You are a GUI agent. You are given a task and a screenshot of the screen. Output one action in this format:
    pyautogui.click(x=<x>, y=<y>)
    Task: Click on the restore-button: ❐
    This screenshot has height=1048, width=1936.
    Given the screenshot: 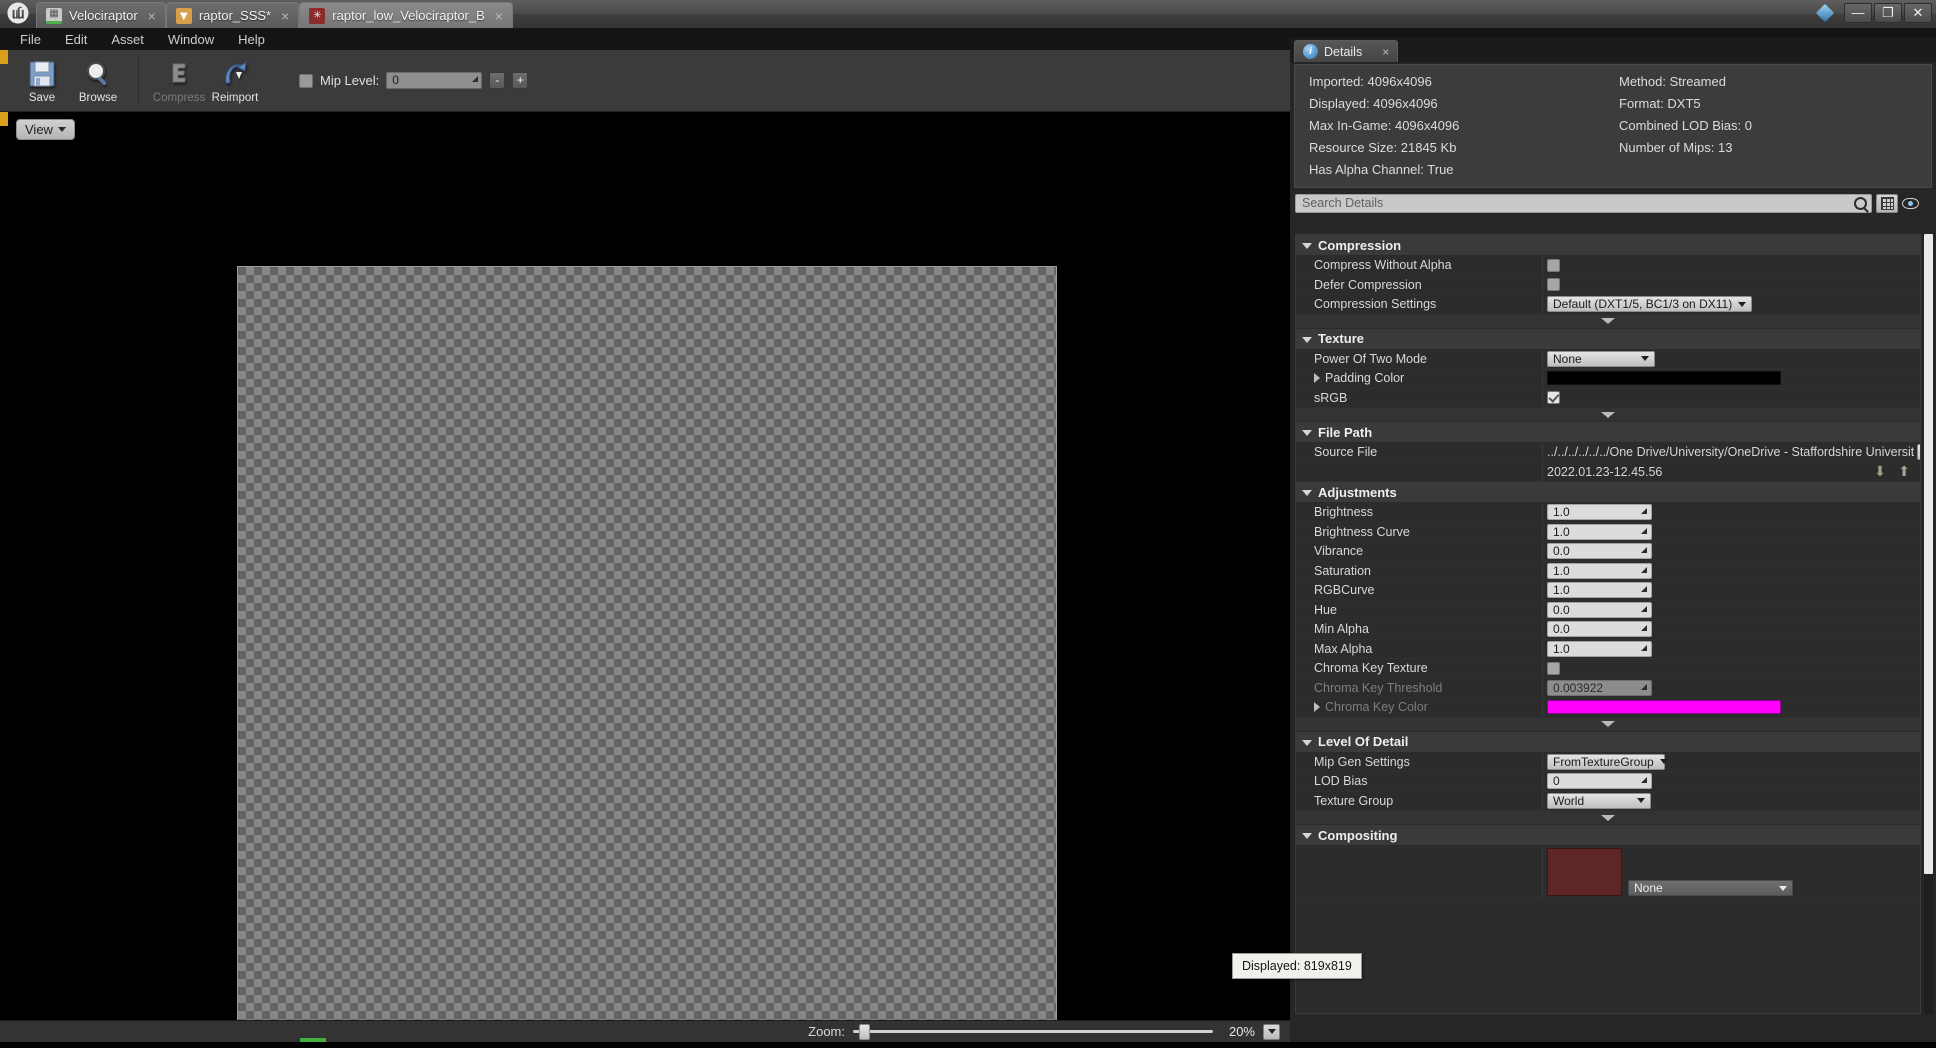 What is the action you would take?
    pyautogui.click(x=1888, y=13)
    